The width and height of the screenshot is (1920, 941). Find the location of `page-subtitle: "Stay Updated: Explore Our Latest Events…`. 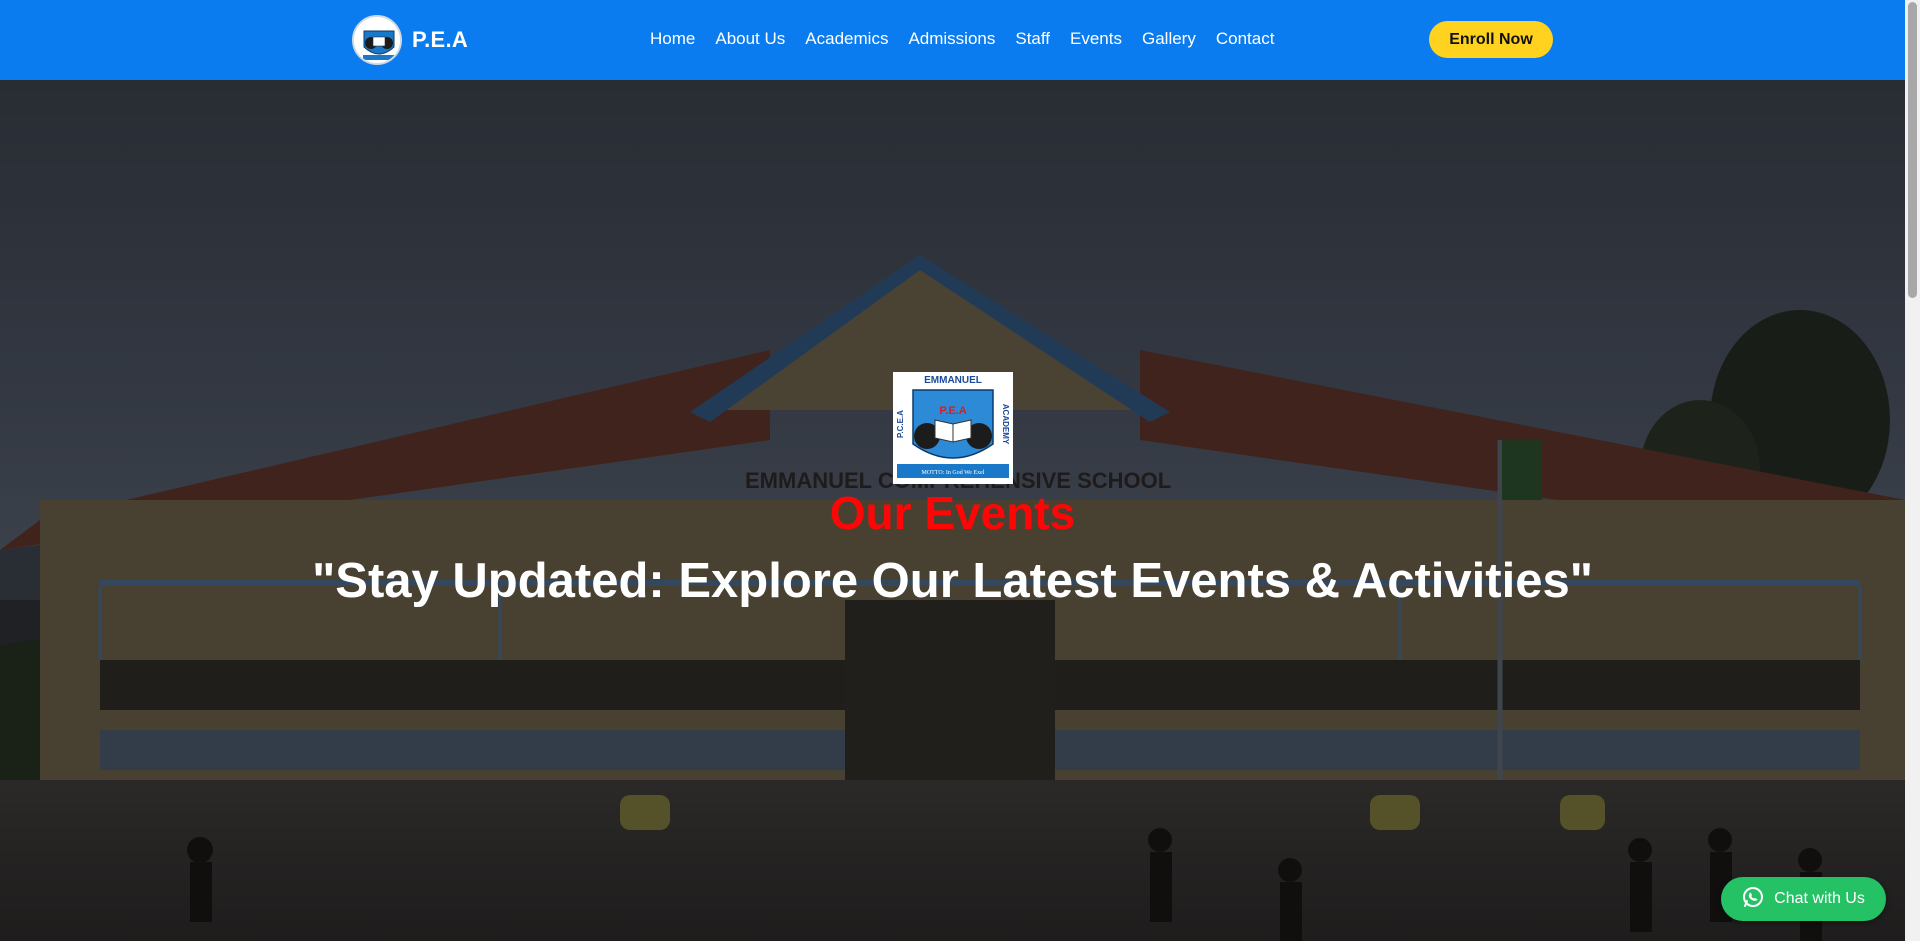

page-subtitle: "Stay Updated: Explore Our Latest Events… is located at coordinates (952, 581).